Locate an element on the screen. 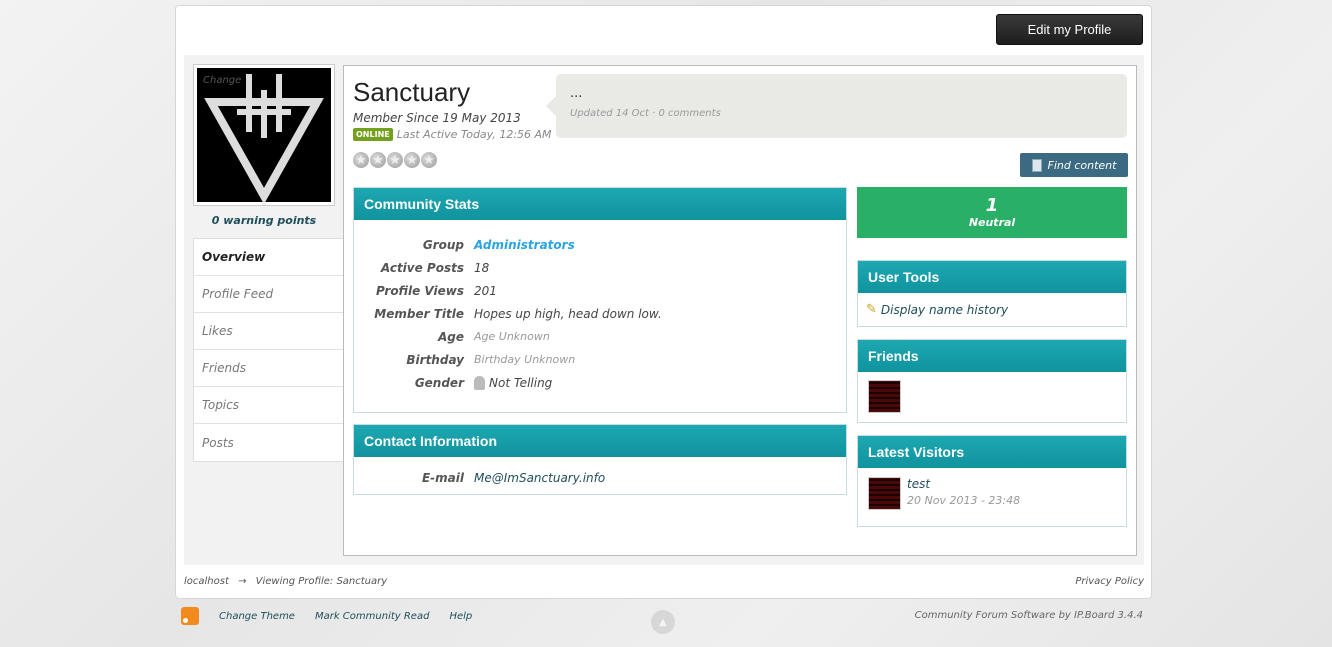 Image resolution: width=1332 pixels, height=647 pixels. breadcrumb-home: localhost is located at coordinates (206, 581).